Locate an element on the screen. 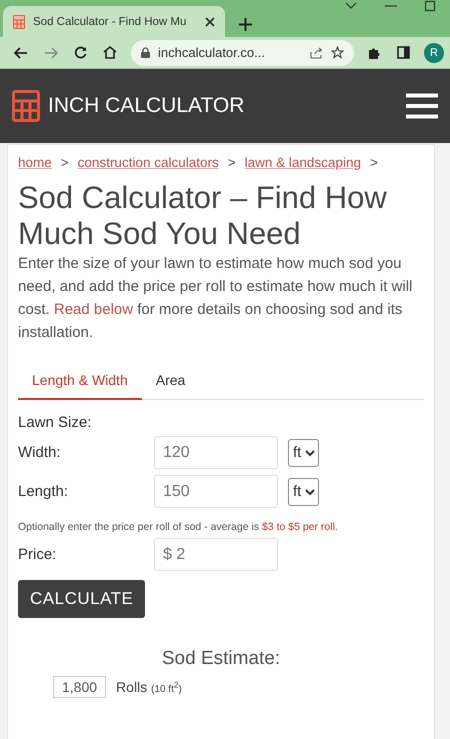  tab-title: Sod Calculator - Find How Mu is located at coordinates (110, 22).